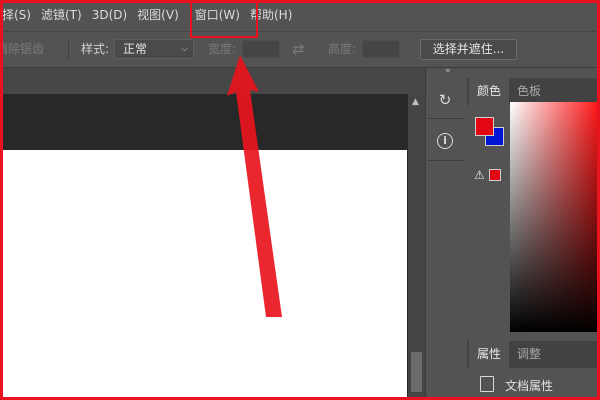 Image resolution: width=600 pixels, height=400 pixels. I want to click on annotation-arrow, so click(254, 186).